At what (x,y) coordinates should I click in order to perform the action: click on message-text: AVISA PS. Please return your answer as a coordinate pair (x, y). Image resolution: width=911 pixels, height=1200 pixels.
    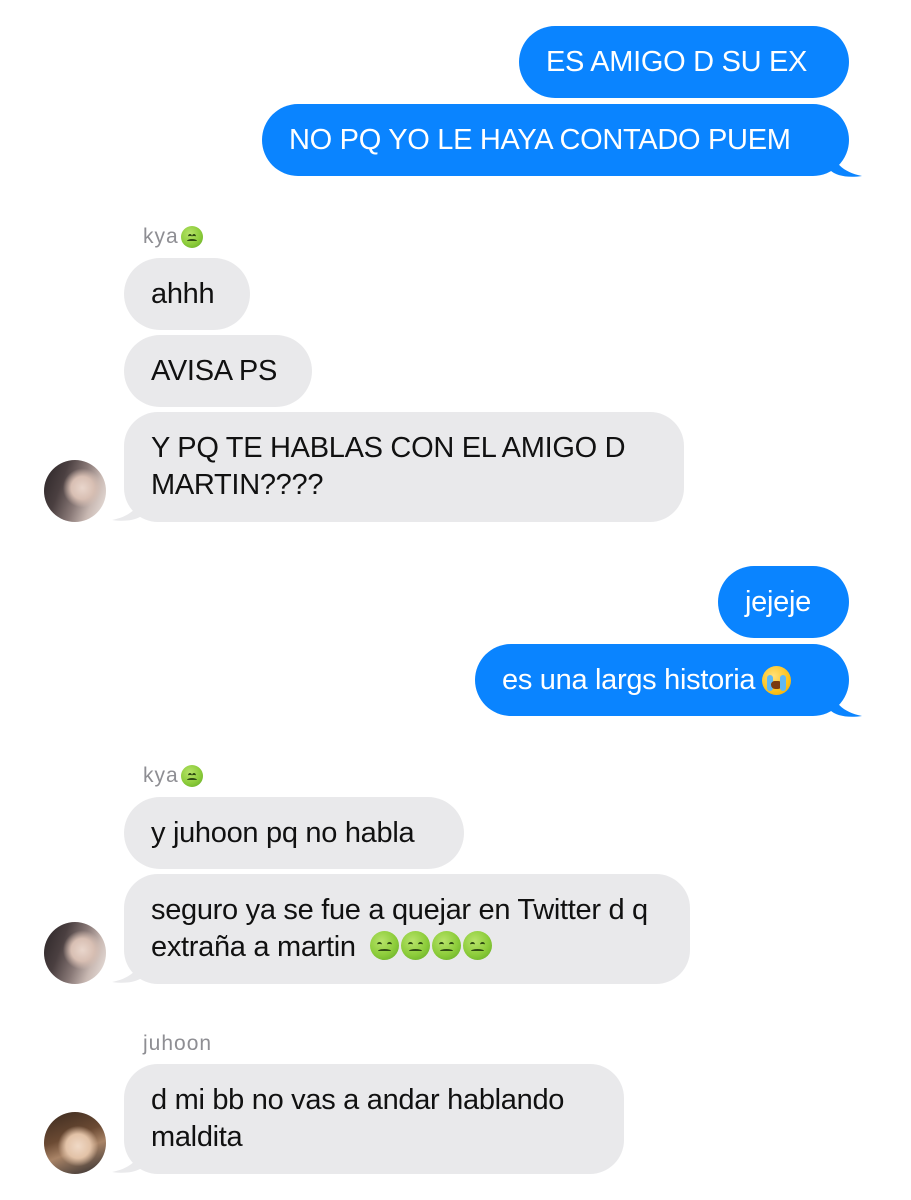
    Looking at the image, I should click on (214, 370).